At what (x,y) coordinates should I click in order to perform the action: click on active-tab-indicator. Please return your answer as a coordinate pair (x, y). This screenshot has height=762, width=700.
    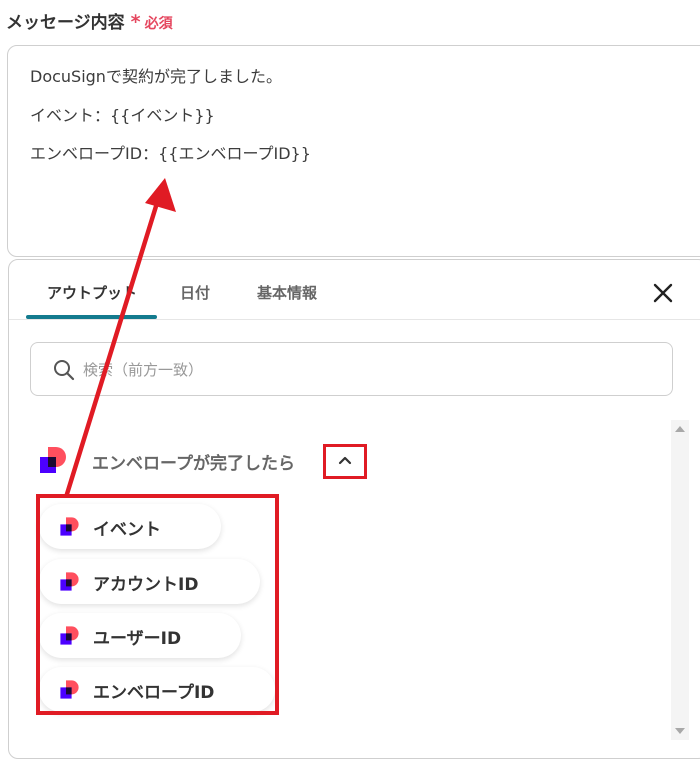
    Looking at the image, I should click on (91, 317).